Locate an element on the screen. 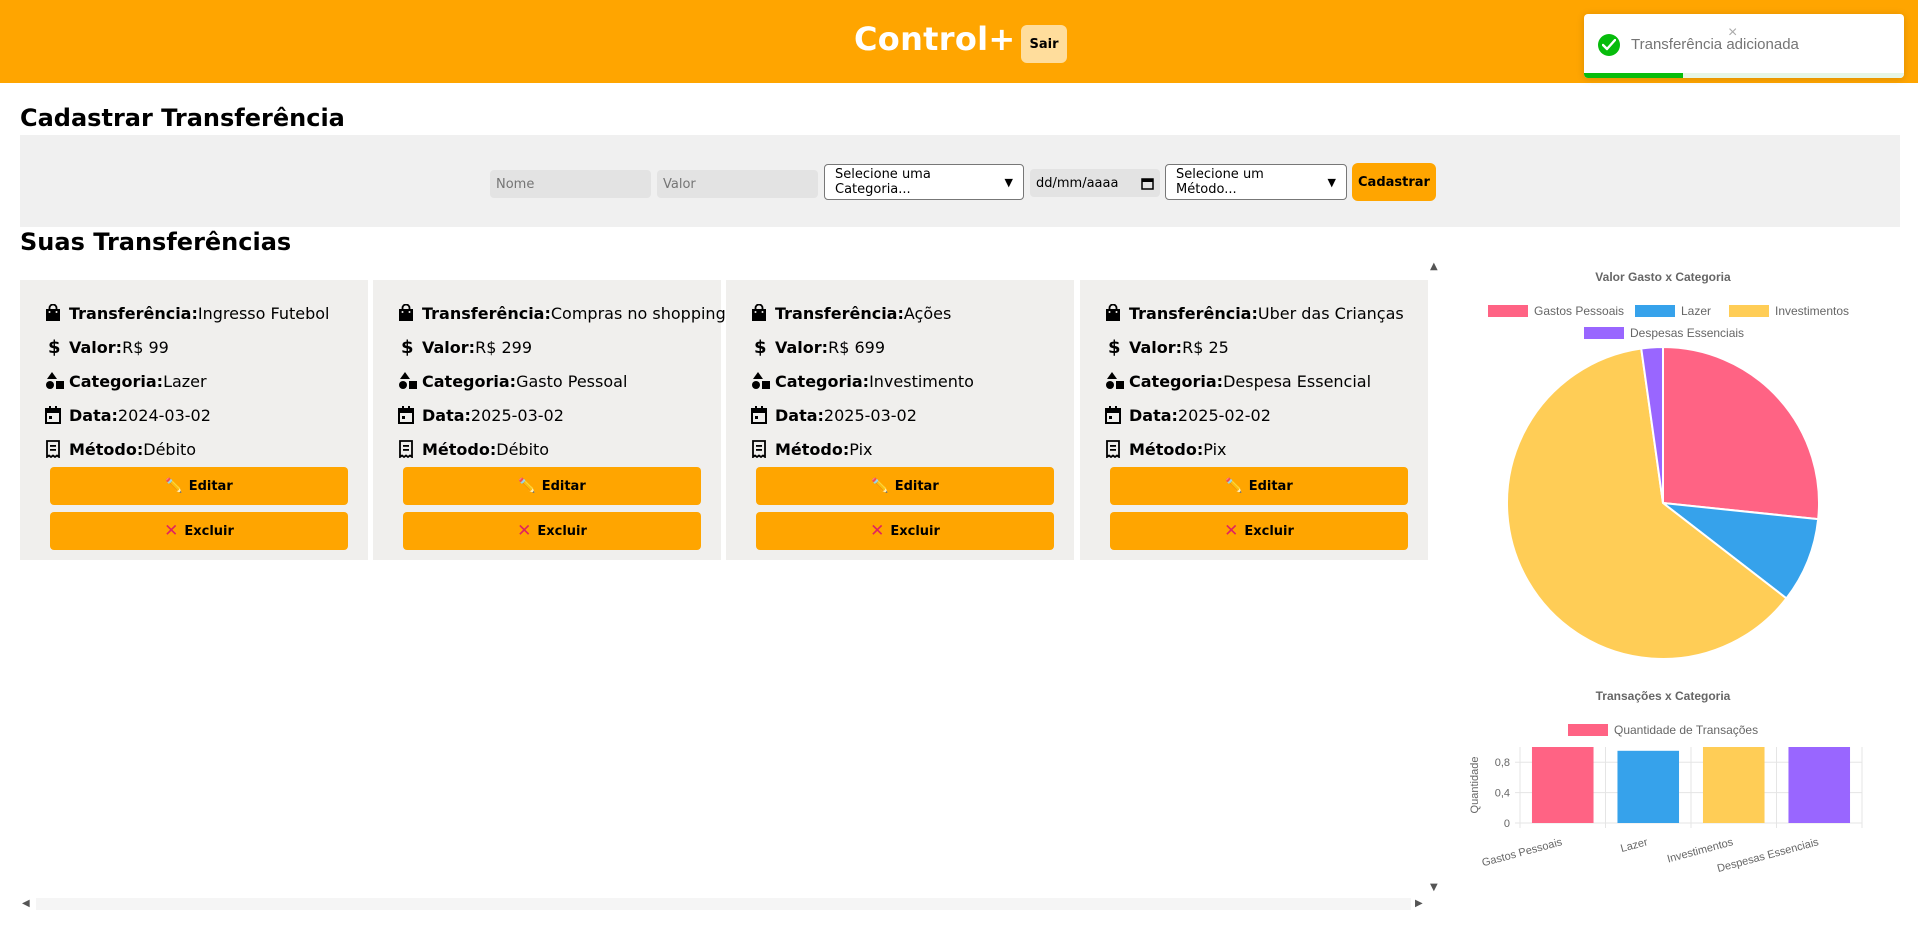 The image size is (1918, 941). toast-message: Transferência adicionada is located at coordinates (1715, 44).